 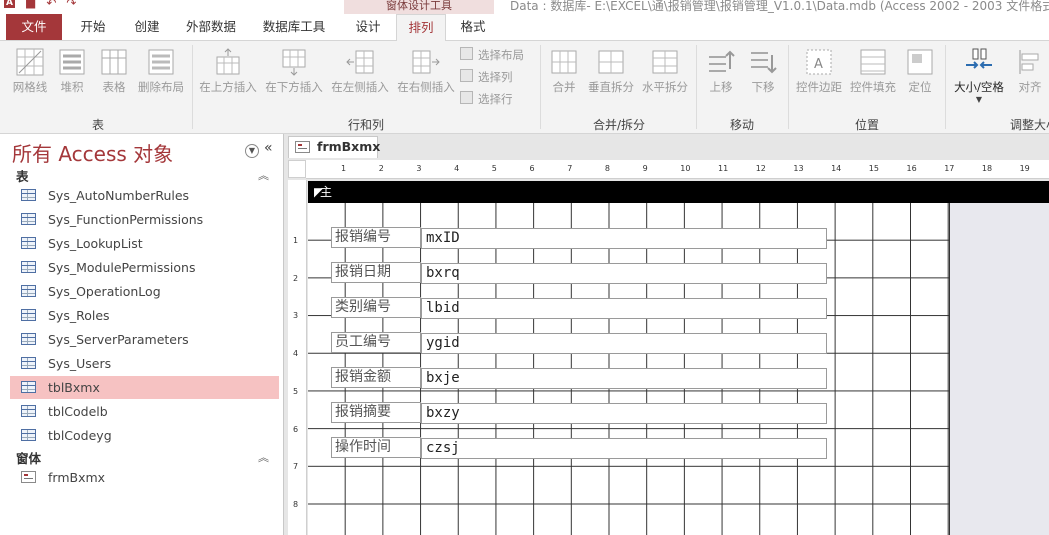 What do you see at coordinates (30, 71) in the screenshot?
I see `gridlines-button: 网格线` at bounding box center [30, 71].